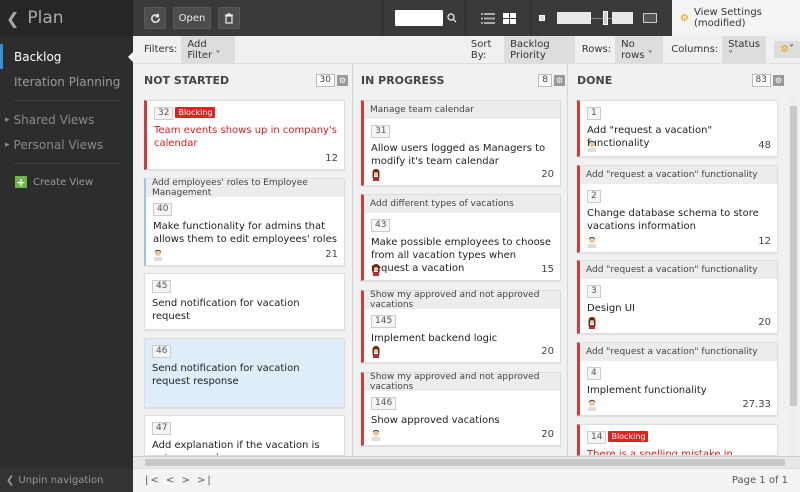 This screenshot has height=492, width=800. I want to click on refresh-icon, so click(155, 18).